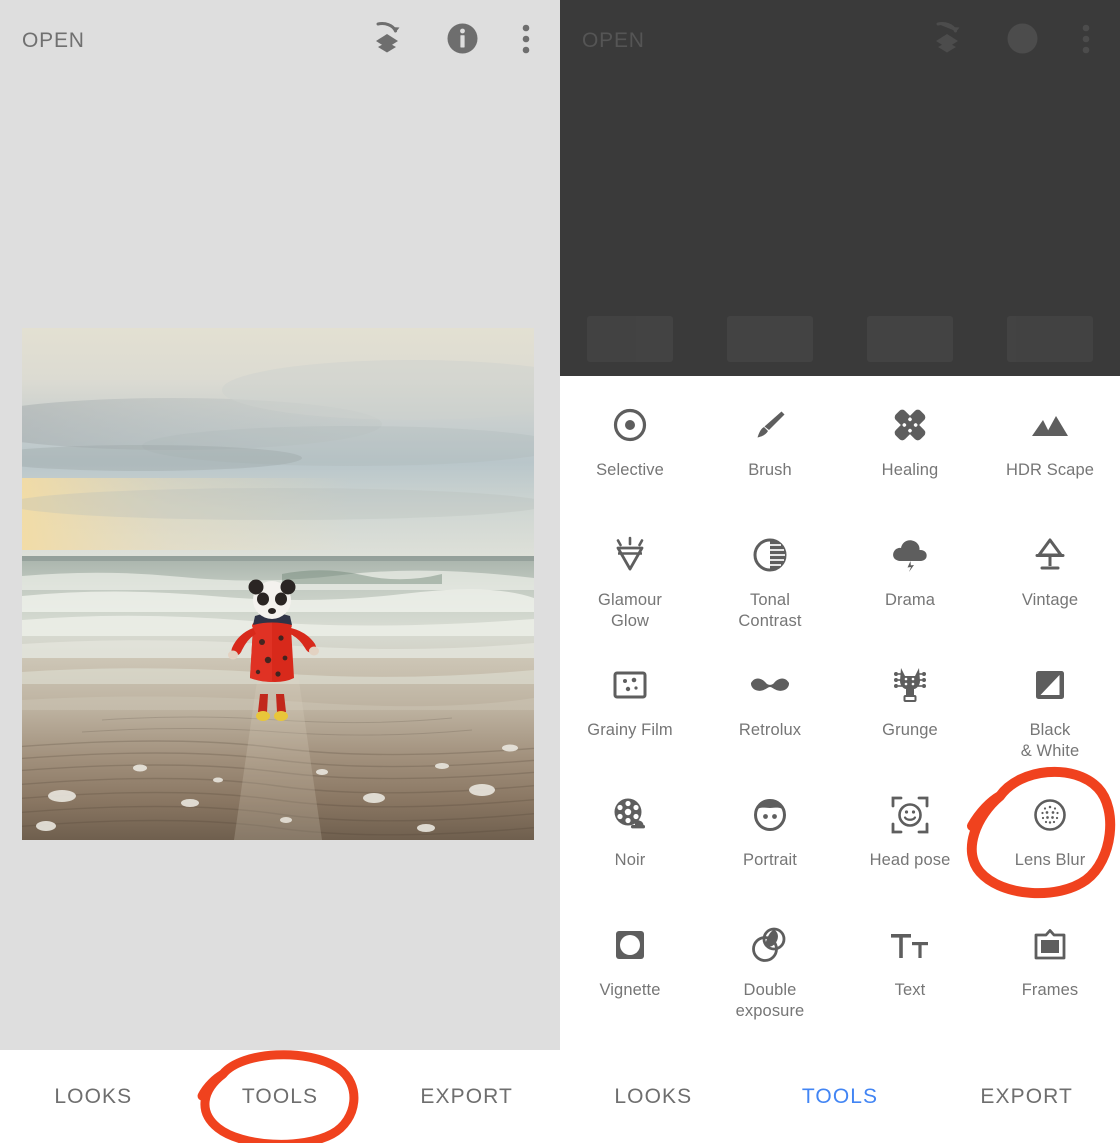 Image resolution: width=1120 pixels, height=1143 pixels. I want to click on tool-label: Lens Blur, so click(1050, 860).